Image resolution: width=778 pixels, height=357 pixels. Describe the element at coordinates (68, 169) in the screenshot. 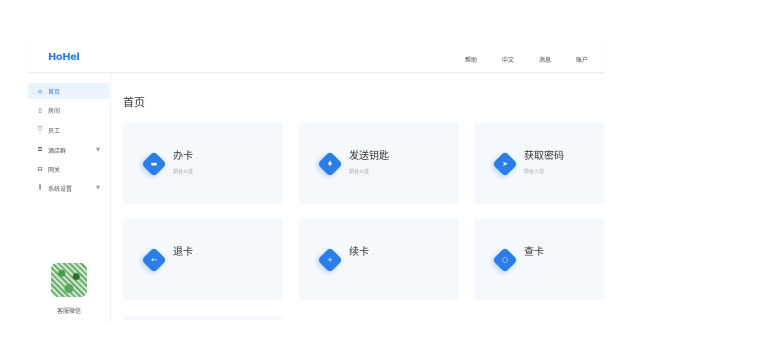

I see `sidebar-item-gateway: ⊟ 网关` at that location.